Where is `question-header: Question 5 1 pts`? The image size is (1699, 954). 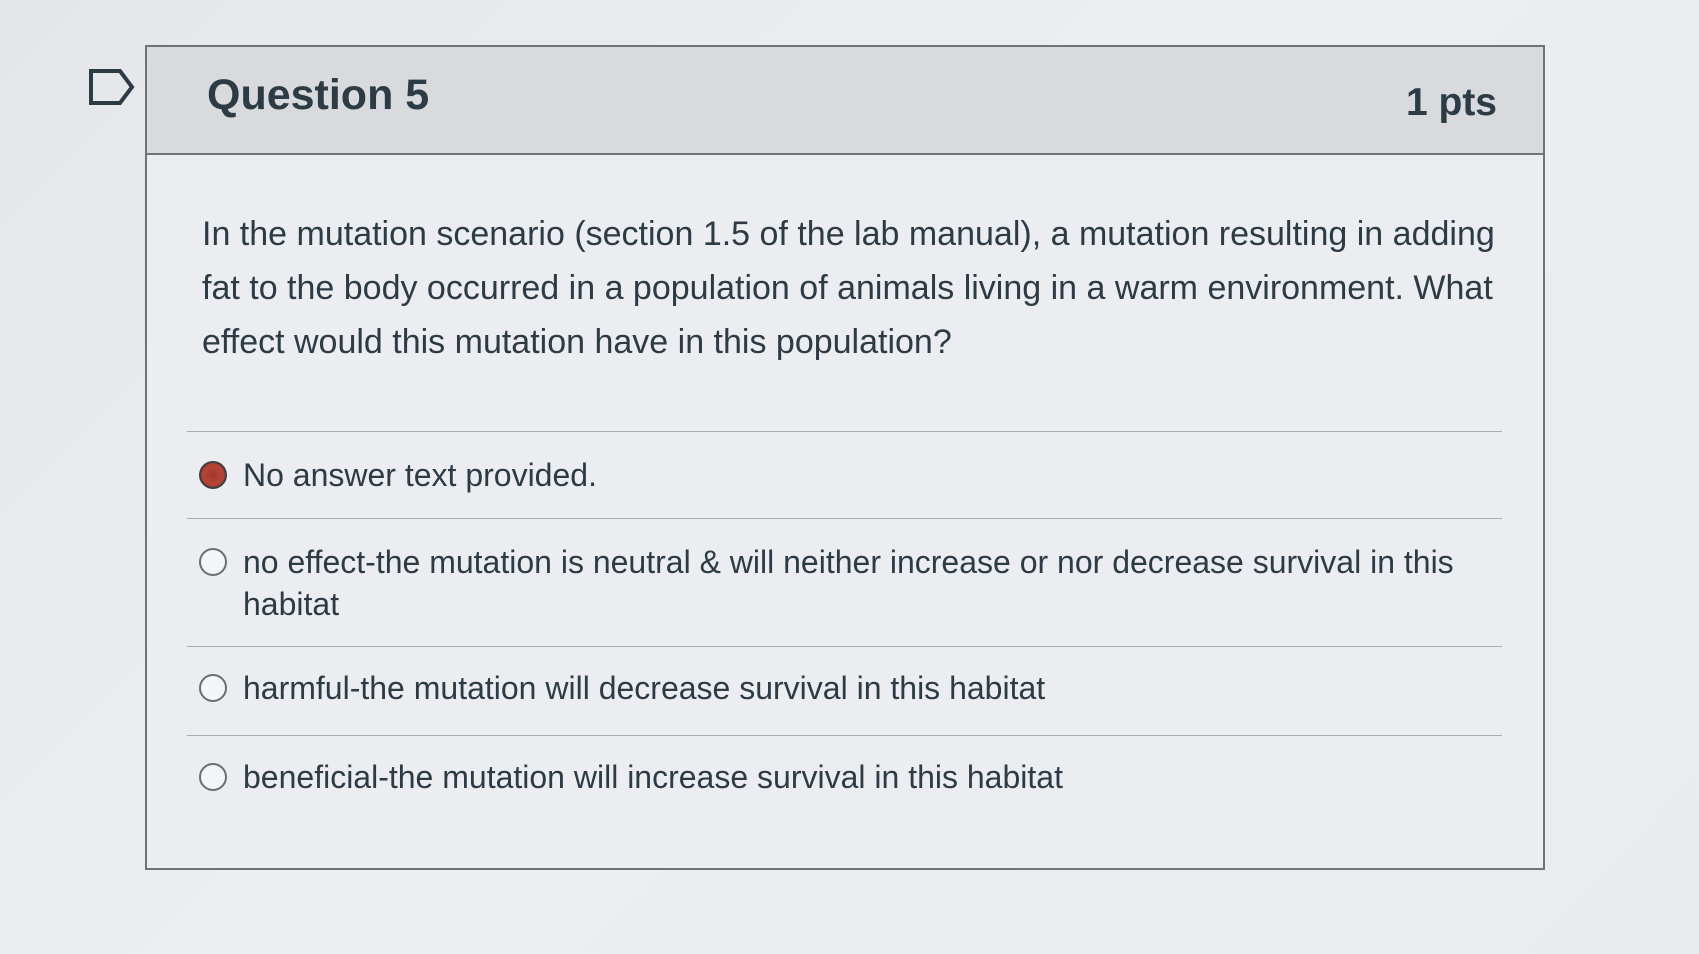 question-header: Question 5 1 pts is located at coordinates (845, 101).